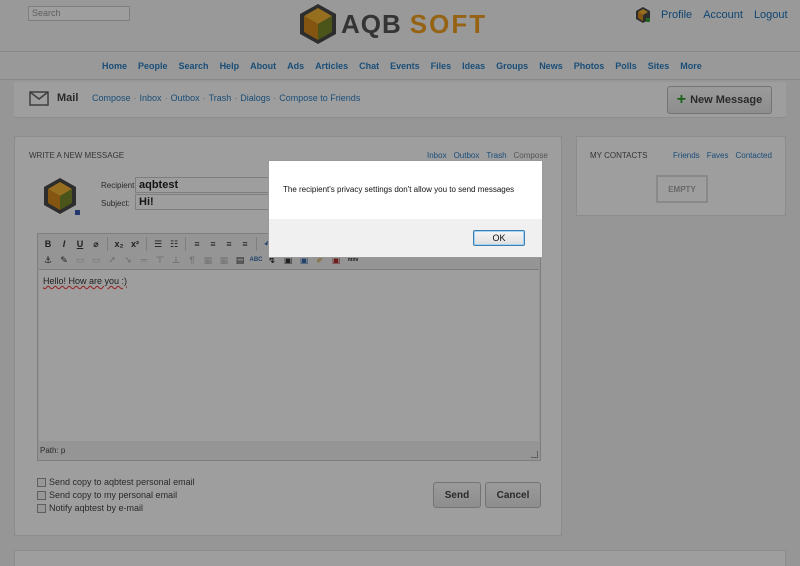 The width and height of the screenshot is (800, 566). What do you see at coordinates (499, 238) in the screenshot?
I see `ok-button: OK` at bounding box center [499, 238].